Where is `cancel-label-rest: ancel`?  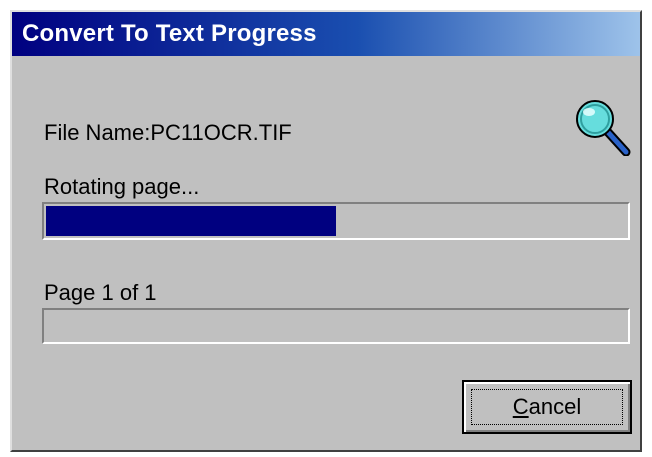
cancel-label-rest: ancel is located at coordinates (555, 406).